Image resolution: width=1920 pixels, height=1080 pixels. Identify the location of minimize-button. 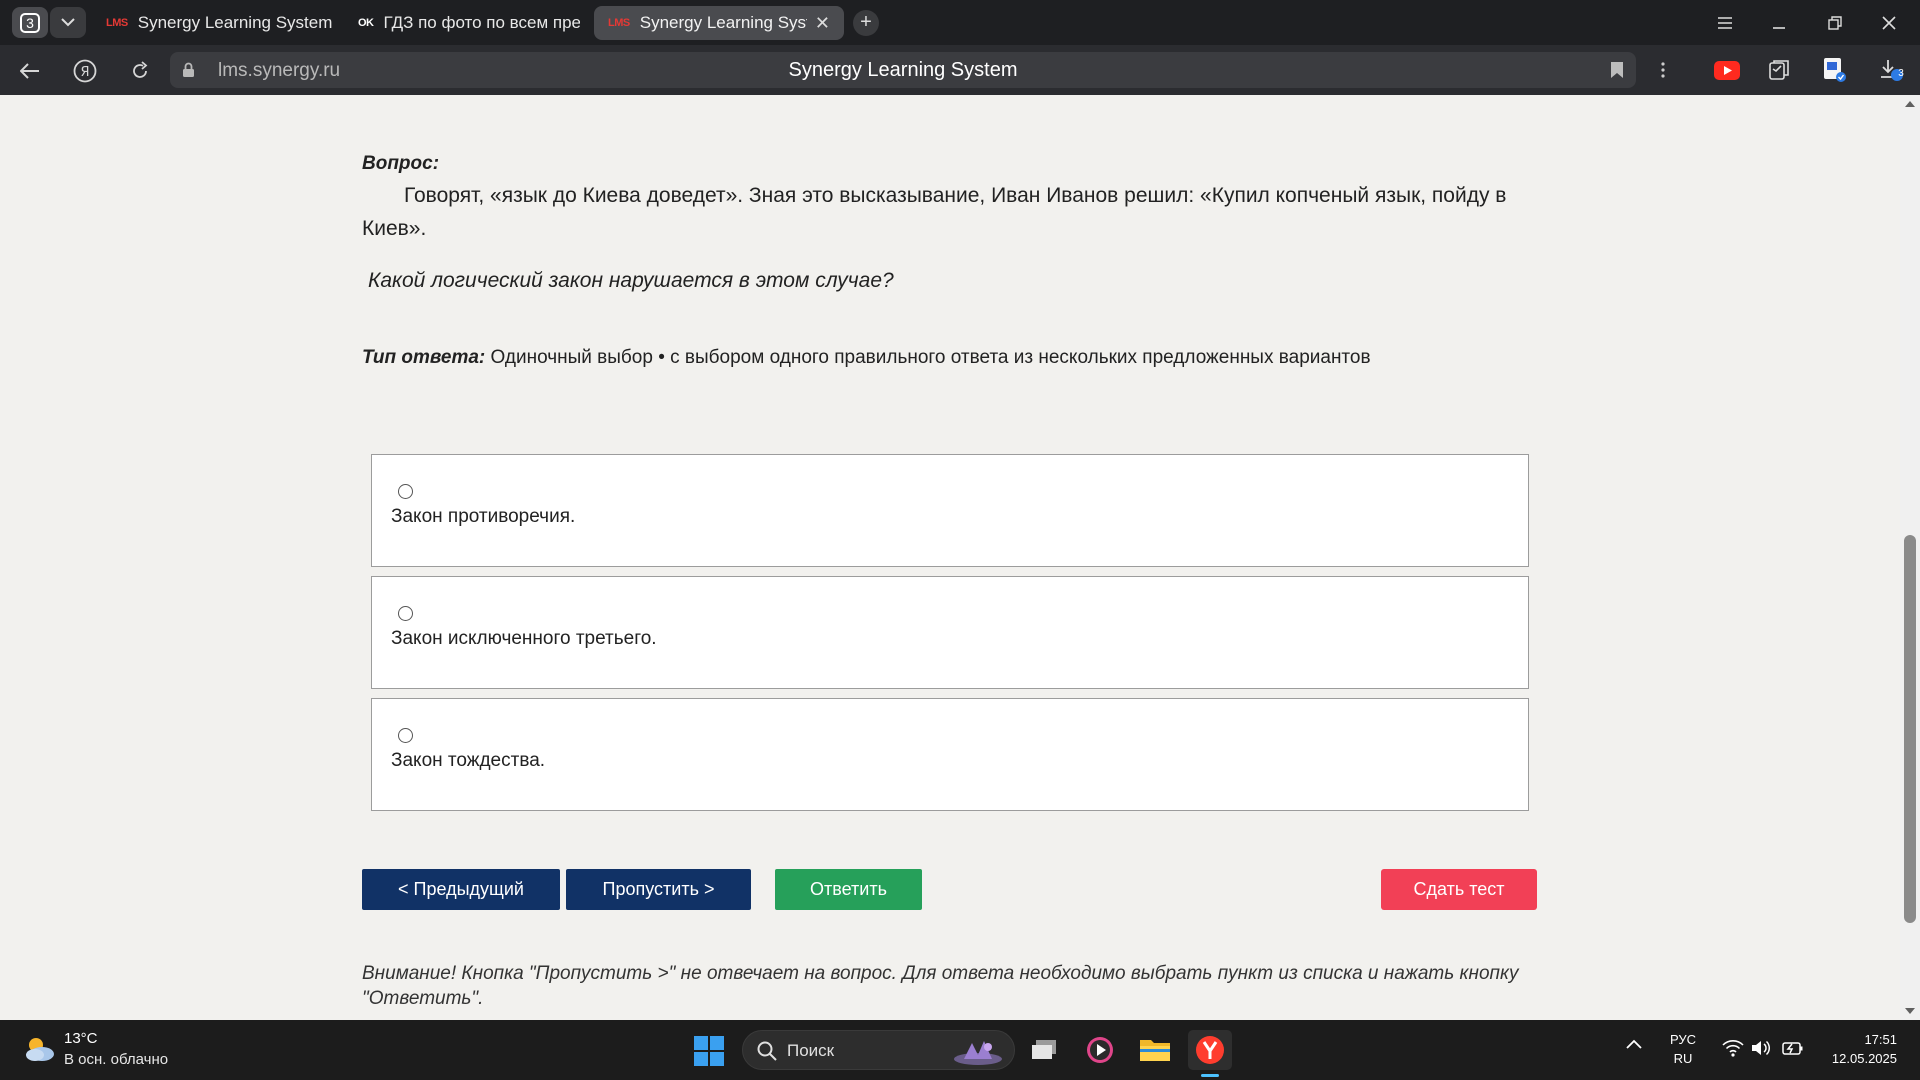
(1779, 23).